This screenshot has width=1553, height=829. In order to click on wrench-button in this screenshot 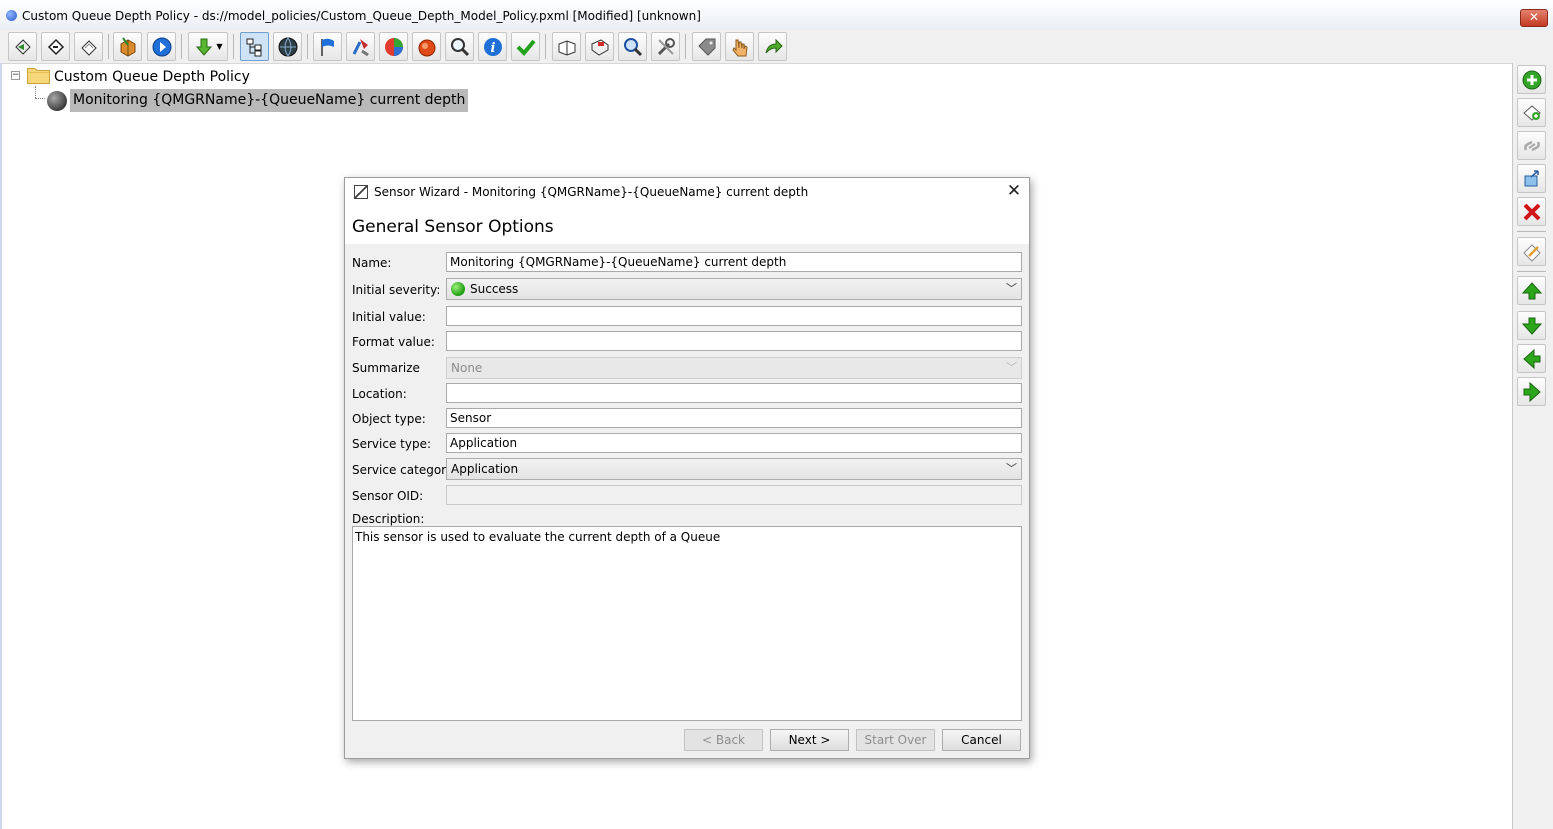, I will do `click(665, 46)`.